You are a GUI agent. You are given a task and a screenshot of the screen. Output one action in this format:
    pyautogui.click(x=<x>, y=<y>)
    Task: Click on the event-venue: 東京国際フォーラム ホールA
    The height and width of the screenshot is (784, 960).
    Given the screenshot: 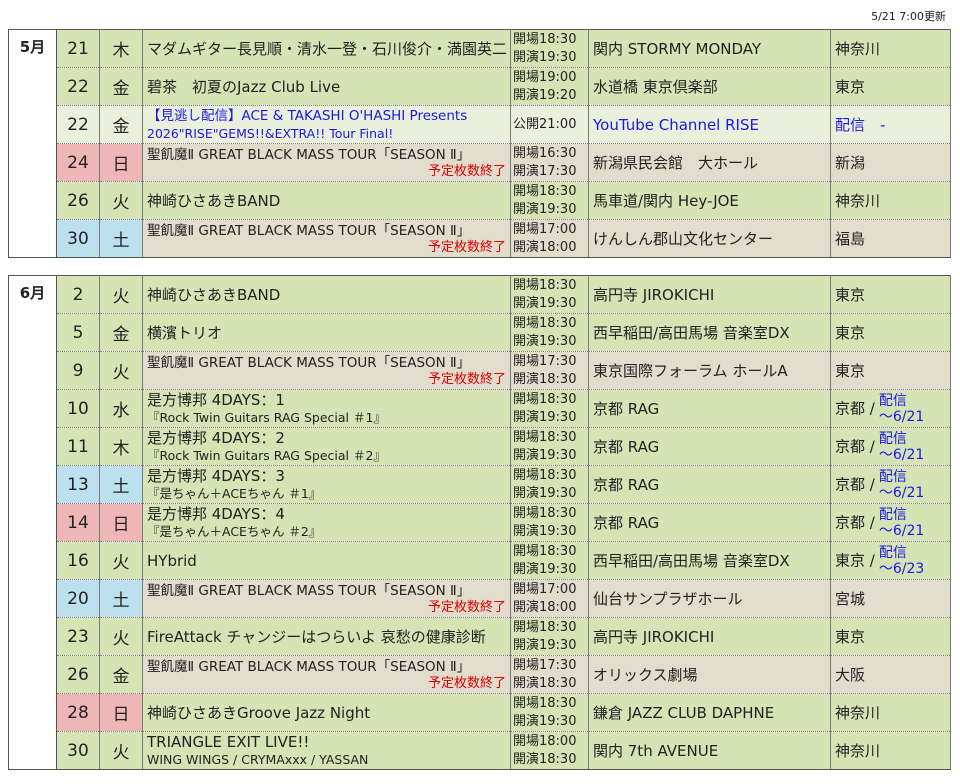 What is the action you would take?
    pyautogui.click(x=709, y=370)
    